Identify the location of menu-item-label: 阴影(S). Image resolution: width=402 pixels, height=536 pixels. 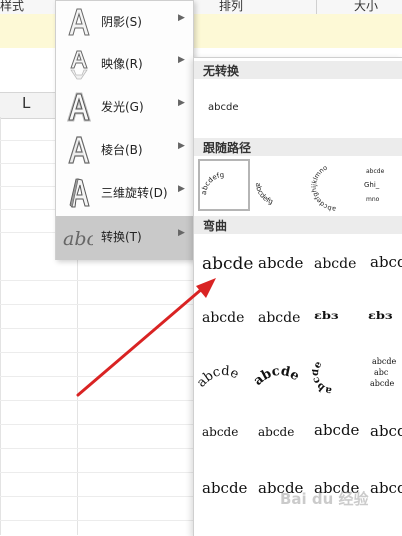
(121, 22).